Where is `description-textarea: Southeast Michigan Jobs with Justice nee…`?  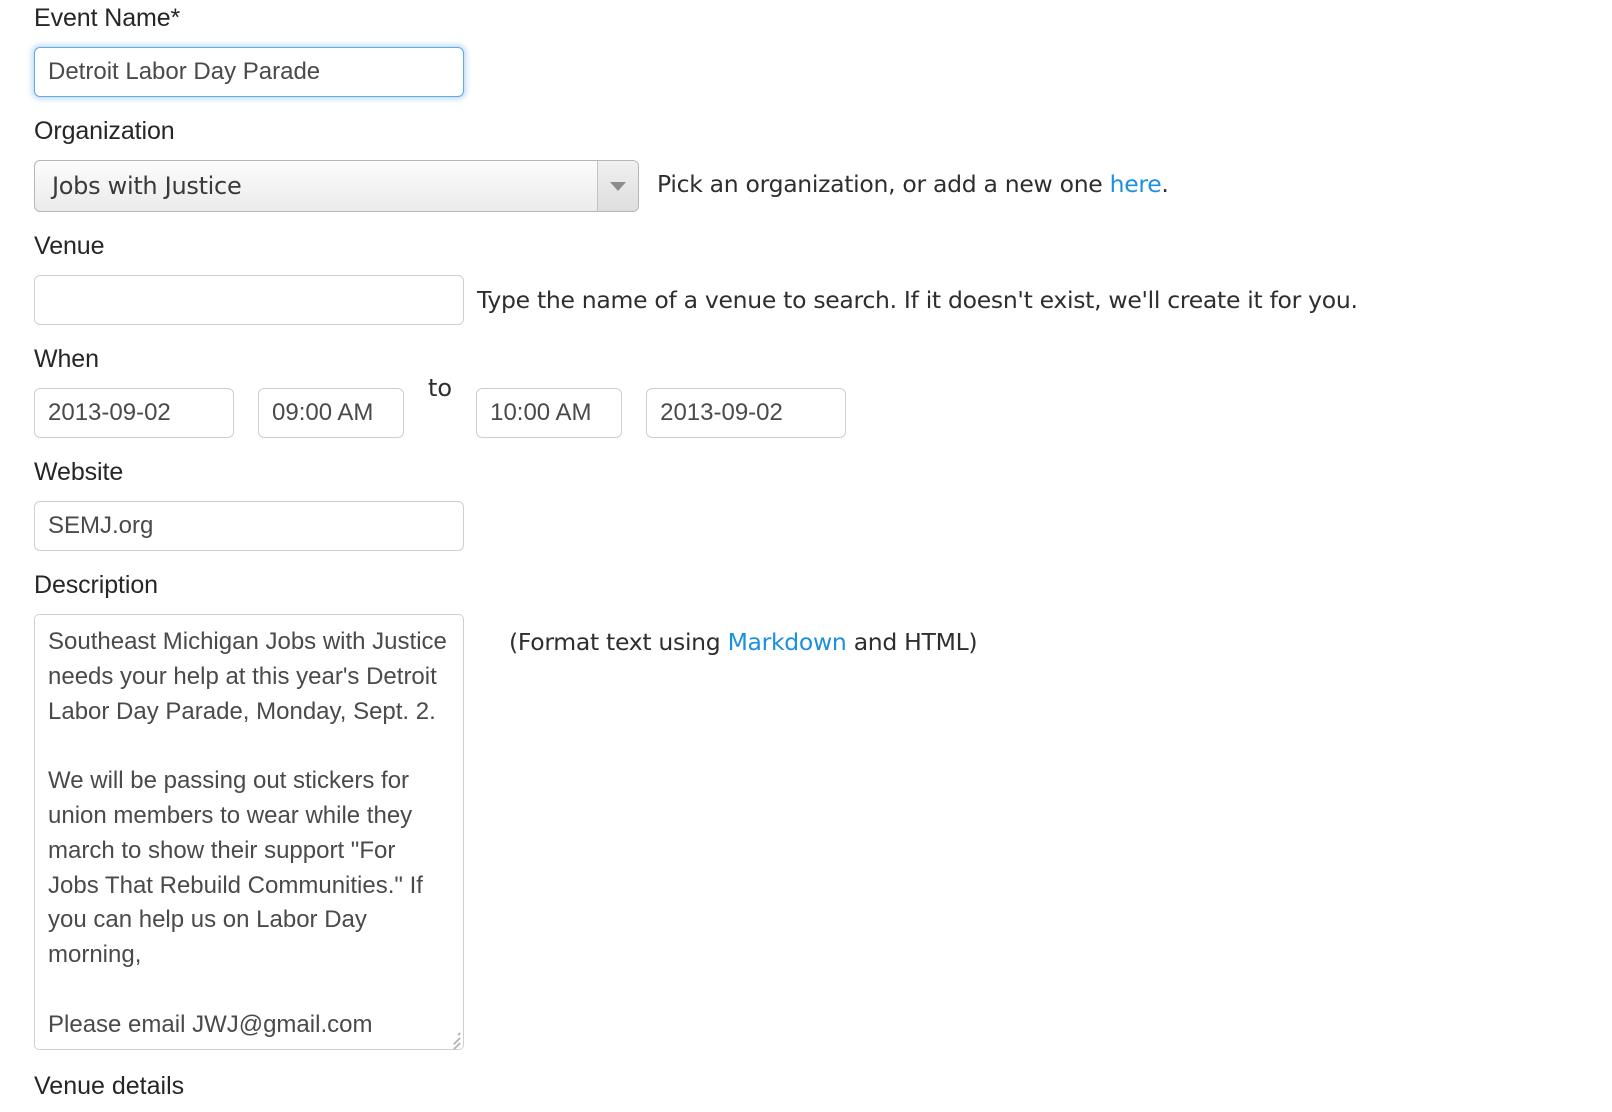 description-textarea: Southeast Michigan Jobs with Justice nee… is located at coordinates (249, 832).